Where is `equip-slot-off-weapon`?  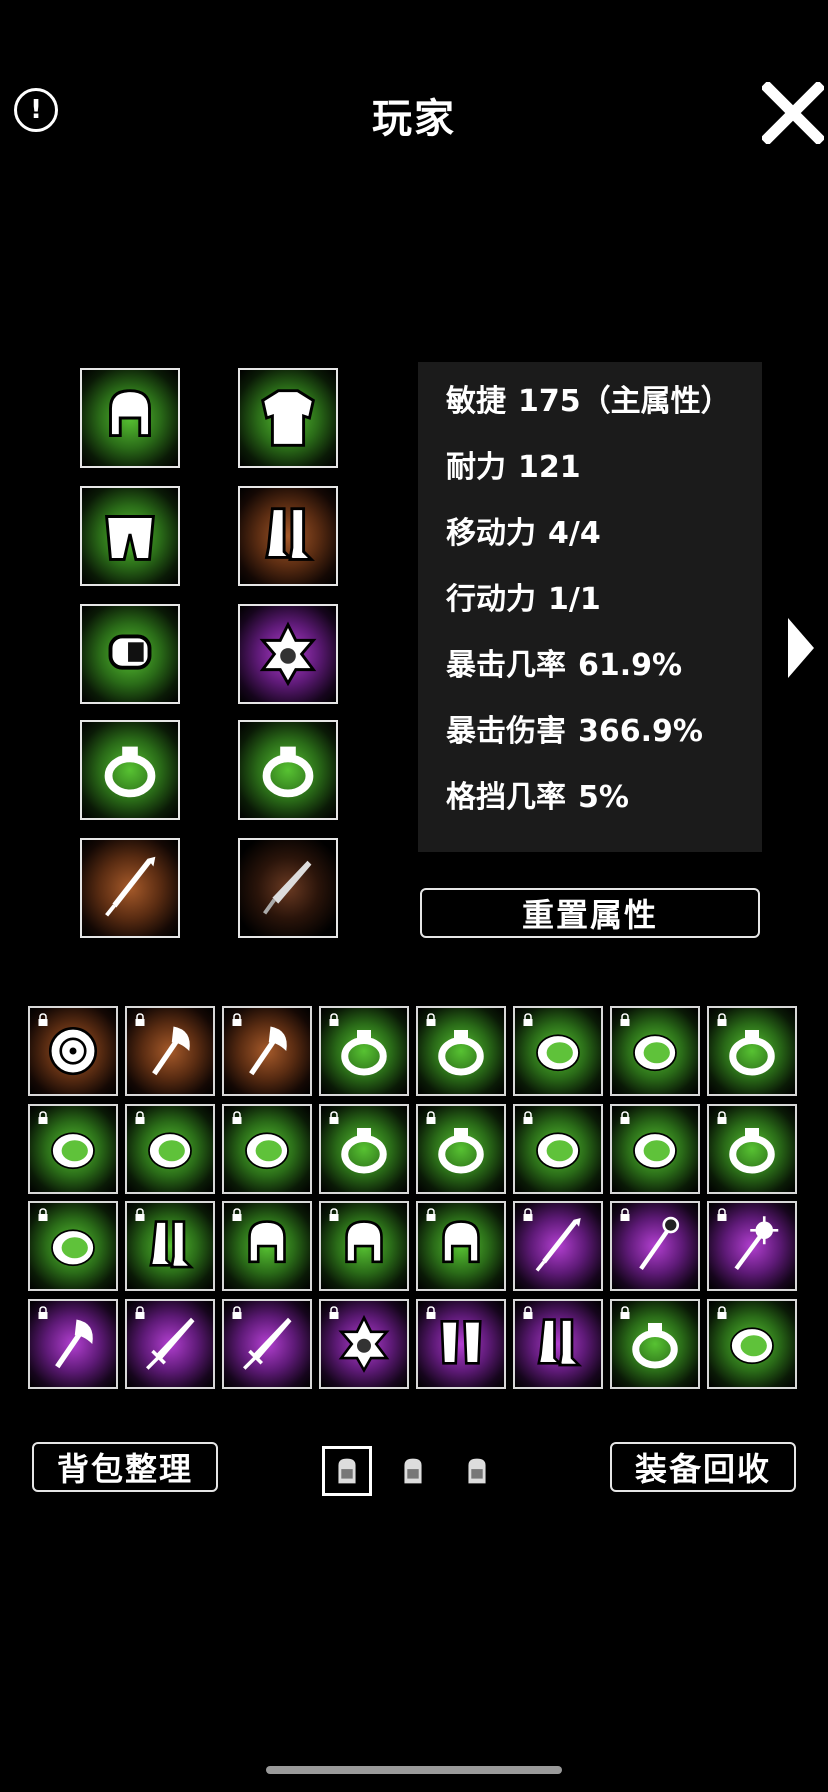
equip-slot-off-weapon is located at coordinates (288, 888).